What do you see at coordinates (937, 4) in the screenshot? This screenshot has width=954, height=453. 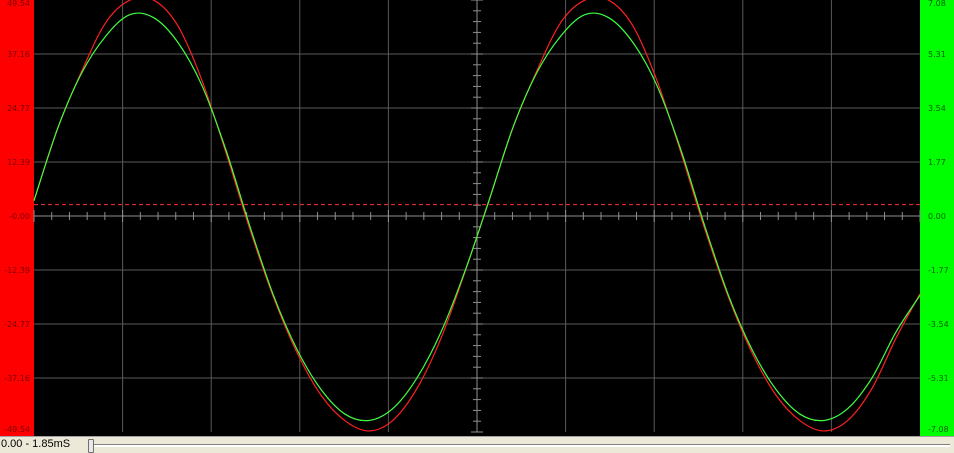 I see `right-axis-tick-label: 7.08` at bounding box center [937, 4].